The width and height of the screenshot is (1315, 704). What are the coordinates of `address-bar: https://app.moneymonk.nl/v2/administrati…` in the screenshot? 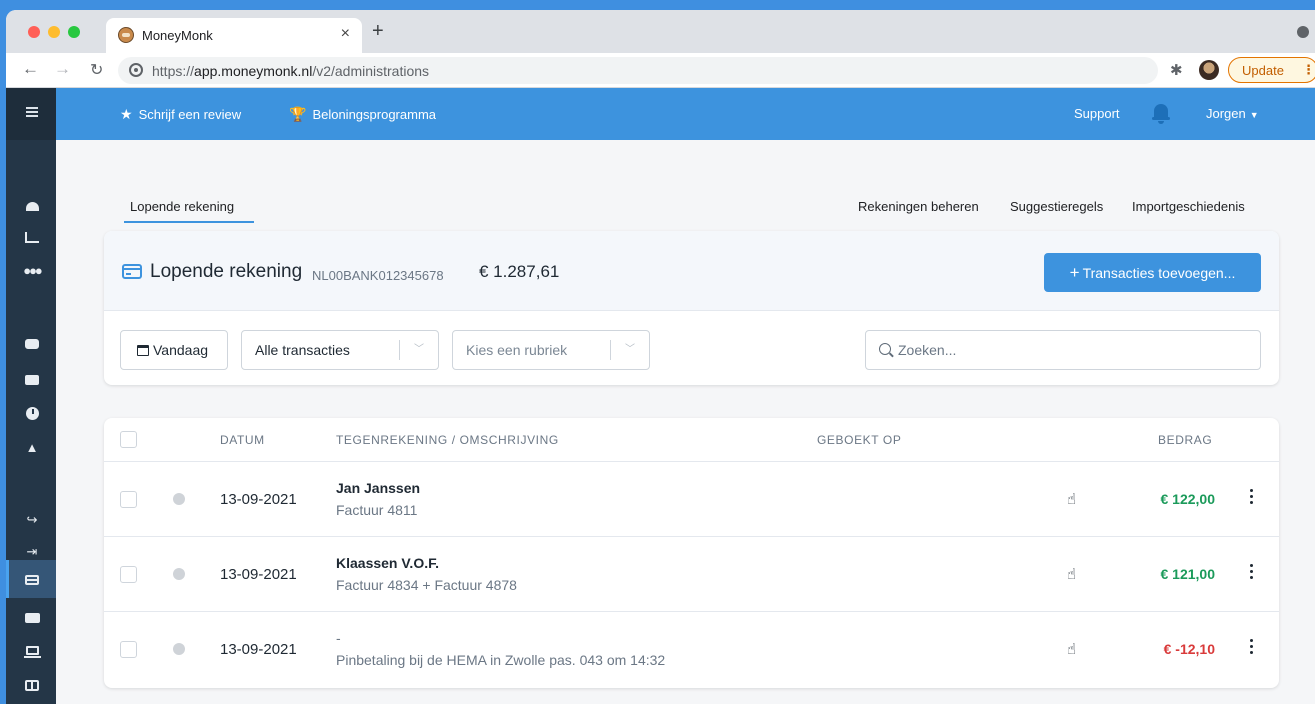 It's located at (638, 70).